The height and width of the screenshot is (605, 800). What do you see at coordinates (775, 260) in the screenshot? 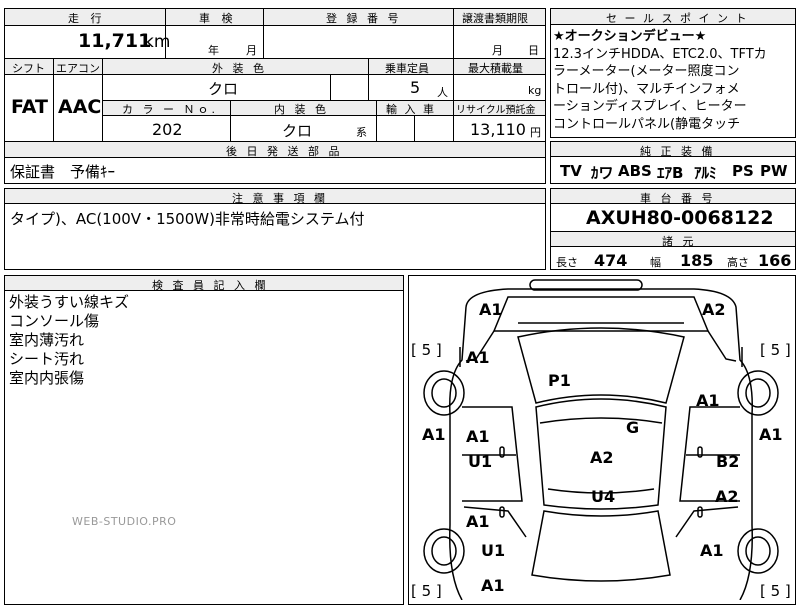
I see `height-value: 166` at bounding box center [775, 260].